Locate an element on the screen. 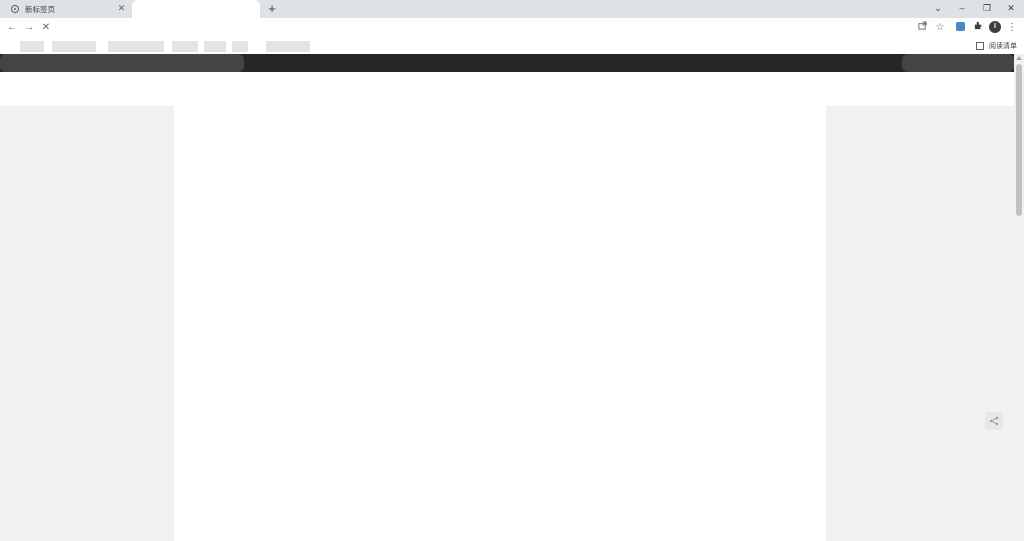 The image size is (1024, 541). chrome-icon is located at coordinates (15, 9).